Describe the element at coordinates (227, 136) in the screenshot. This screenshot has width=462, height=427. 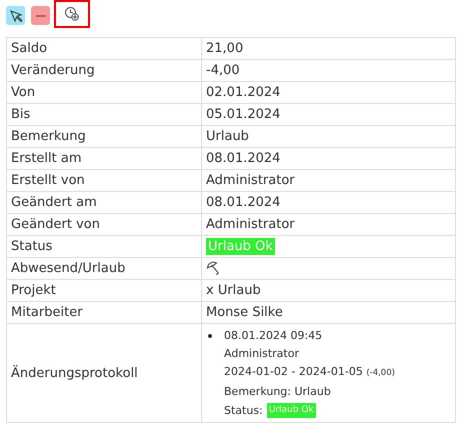
I see `field-value: Urlaub` at that location.